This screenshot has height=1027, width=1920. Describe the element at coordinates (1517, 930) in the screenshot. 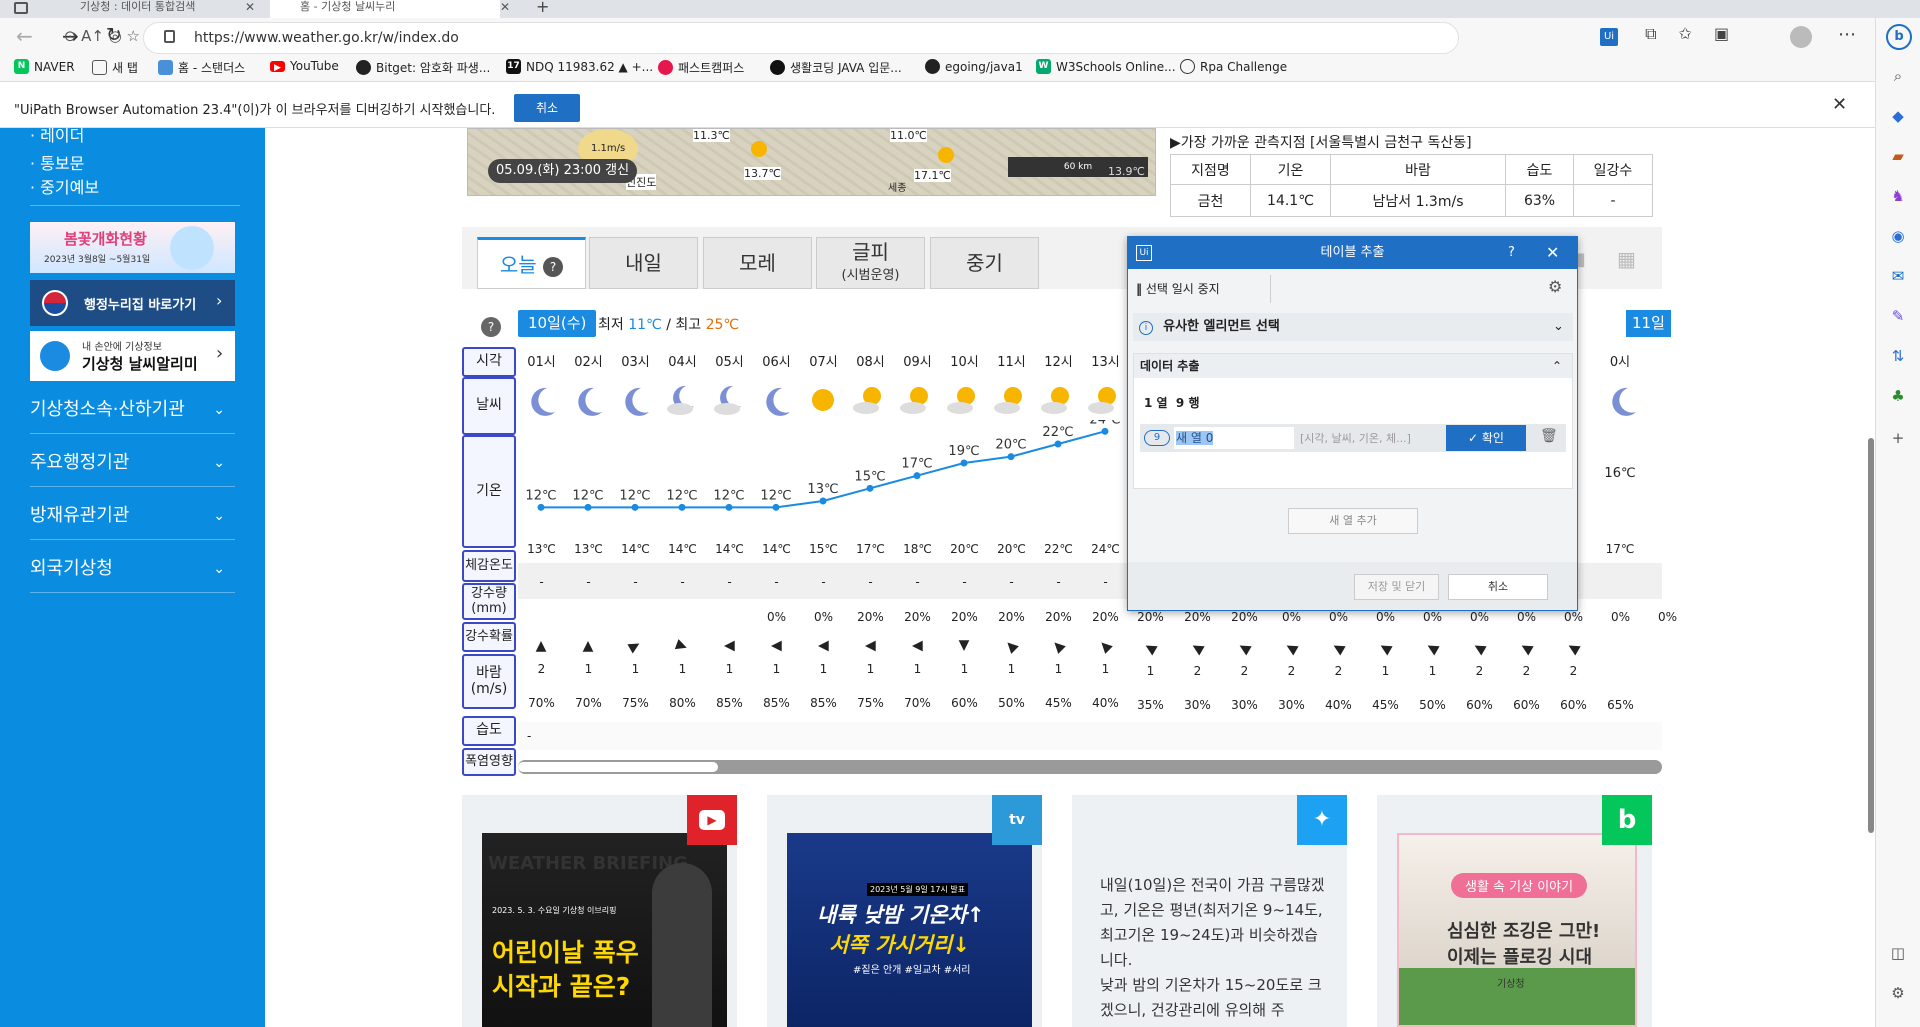

I see `blog-thumbnail: 생활 속 기상 이야기 심심한 조깅은 그만! 이제는 플로깅 시대 기상청` at that location.